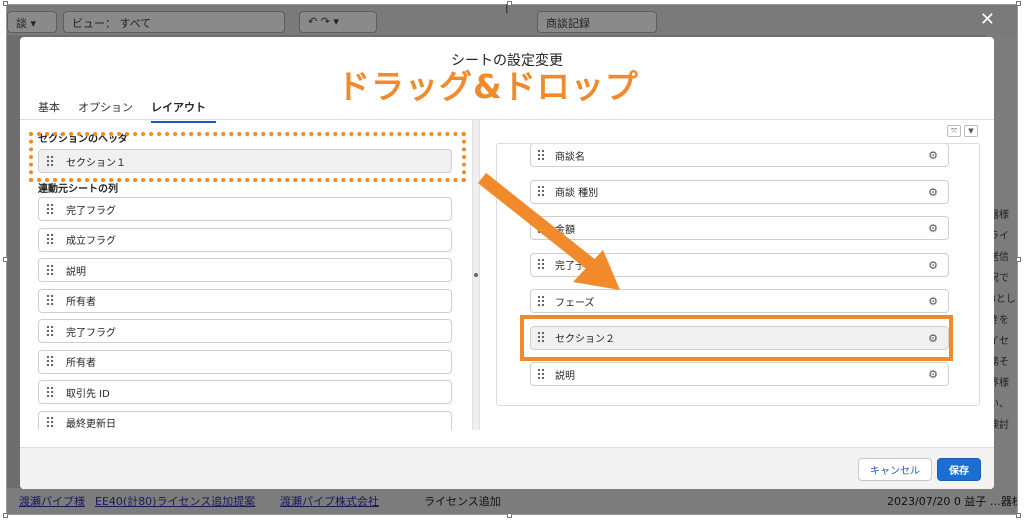  I want to click on background-label: 談, so click(21, 23).